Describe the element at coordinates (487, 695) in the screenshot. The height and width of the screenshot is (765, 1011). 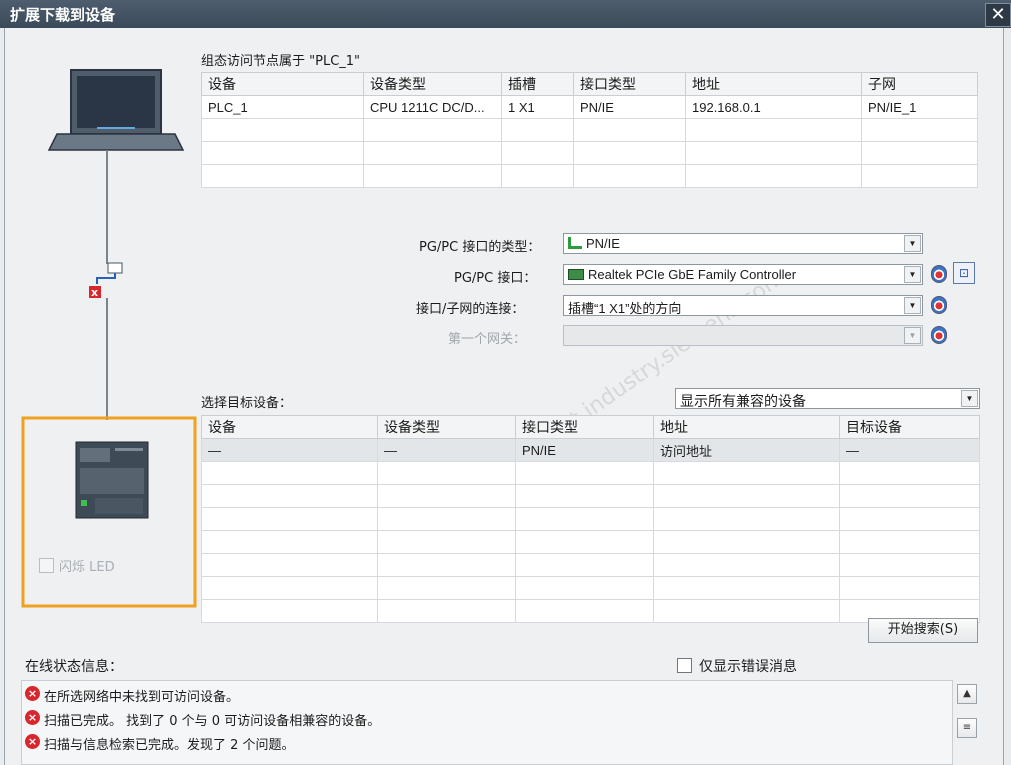
I see `list-item: × 在所选网络中未找到可访问设备。` at that location.